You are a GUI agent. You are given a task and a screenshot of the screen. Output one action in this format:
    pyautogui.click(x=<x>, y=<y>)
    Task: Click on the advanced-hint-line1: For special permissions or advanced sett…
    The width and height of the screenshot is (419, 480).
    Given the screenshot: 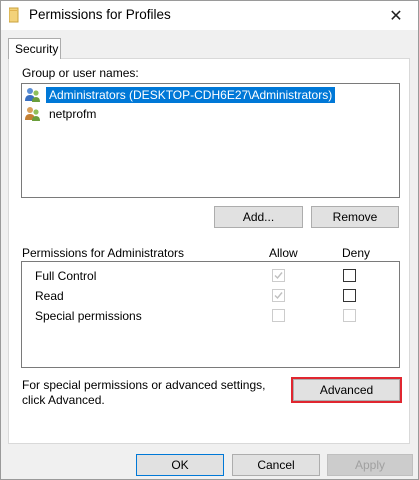 What is the action you would take?
    pyautogui.click(x=144, y=385)
    